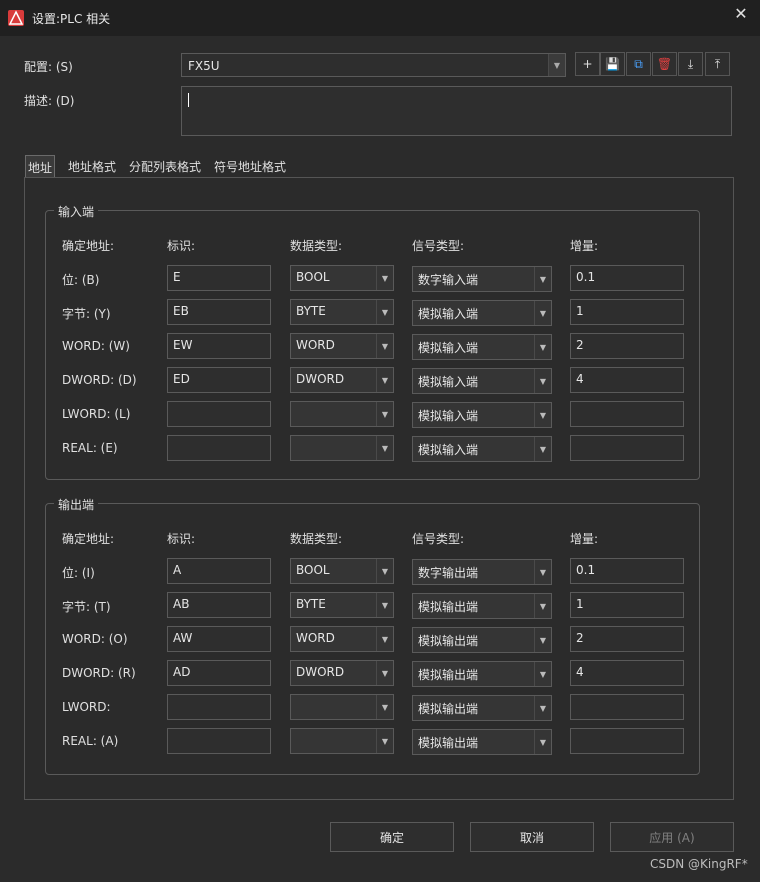 The width and height of the screenshot is (760, 882). What do you see at coordinates (627, 571) in the screenshot?
I see `output-increment-field: 0.1` at bounding box center [627, 571].